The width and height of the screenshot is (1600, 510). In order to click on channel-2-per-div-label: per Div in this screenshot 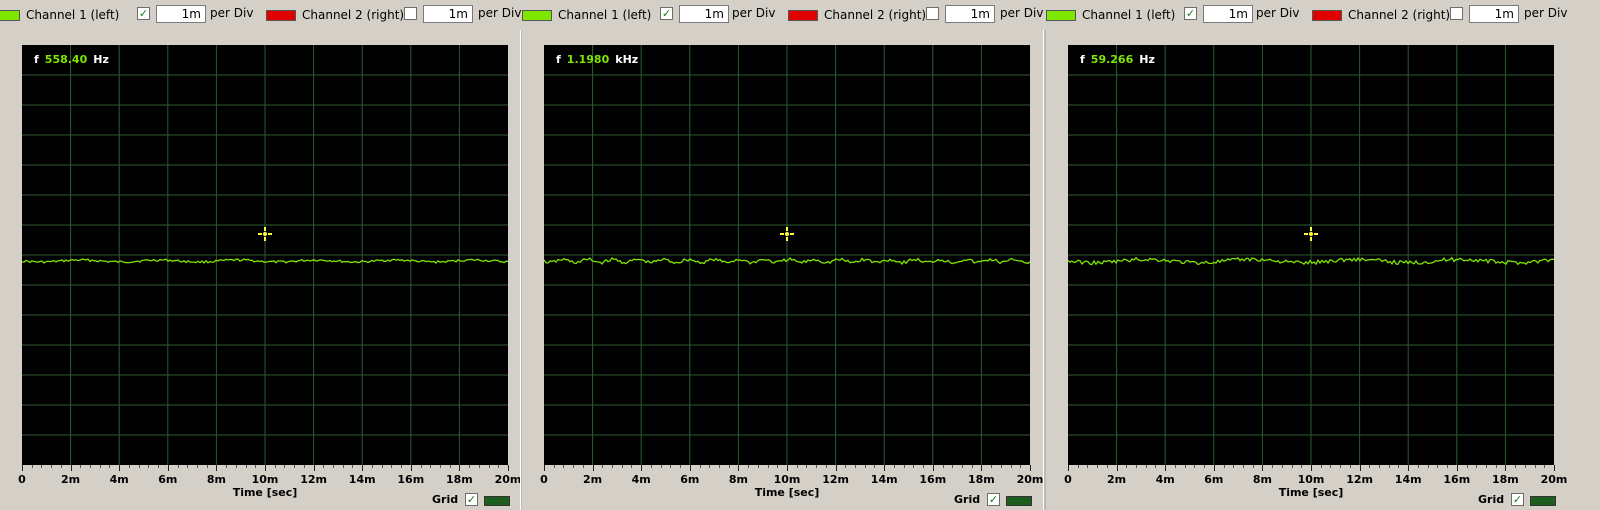, I will do `click(1022, 13)`.